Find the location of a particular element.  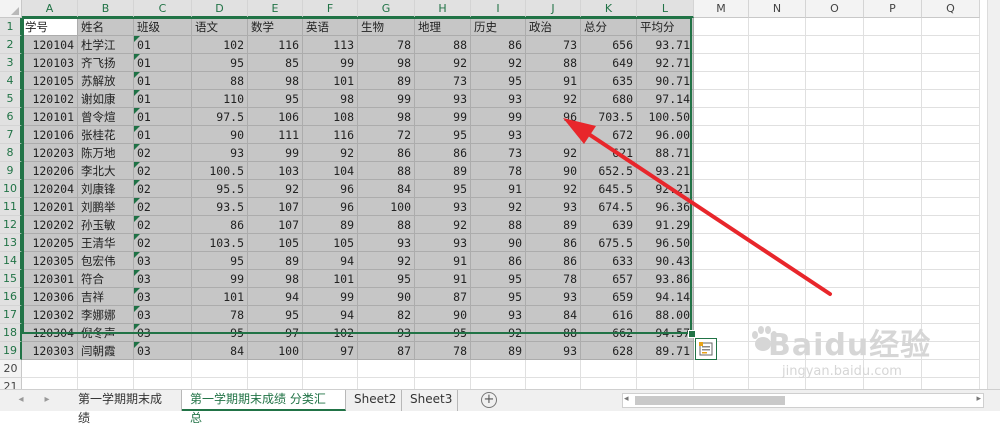

table-cell: 103.5 is located at coordinates (220, 243).